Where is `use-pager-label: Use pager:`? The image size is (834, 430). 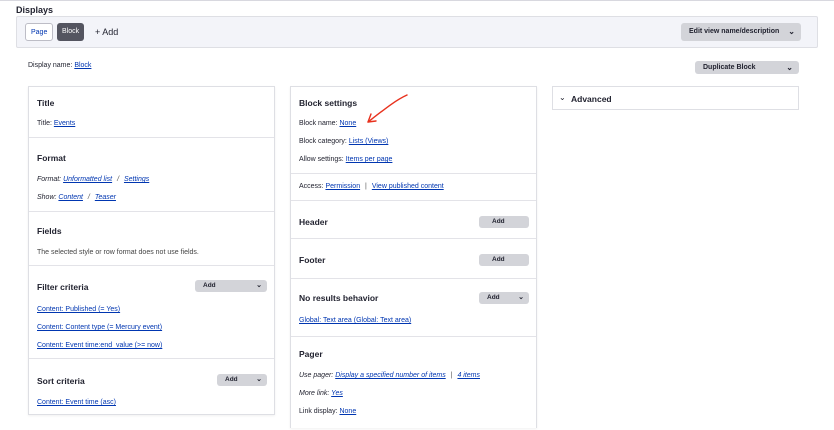
use-pager-label: Use pager: is located at coordinates (316, 375).